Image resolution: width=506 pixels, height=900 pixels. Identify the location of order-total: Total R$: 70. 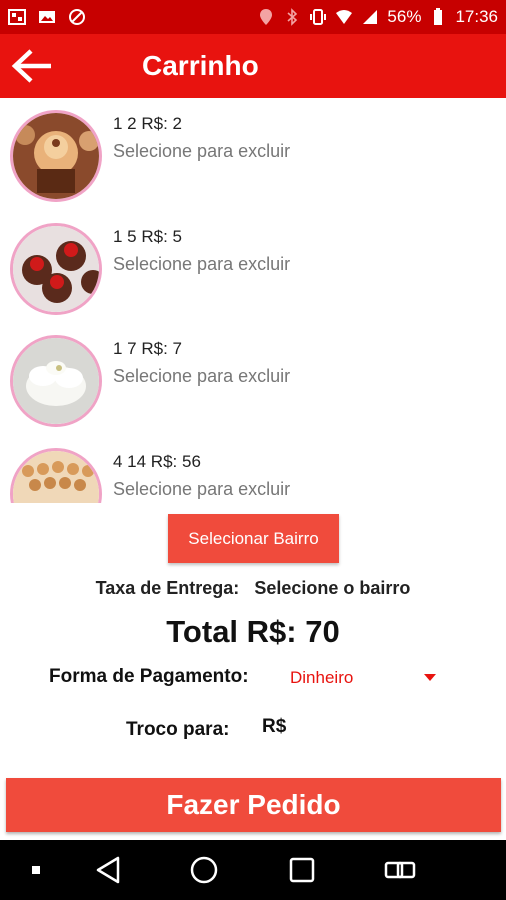
(253, 631).